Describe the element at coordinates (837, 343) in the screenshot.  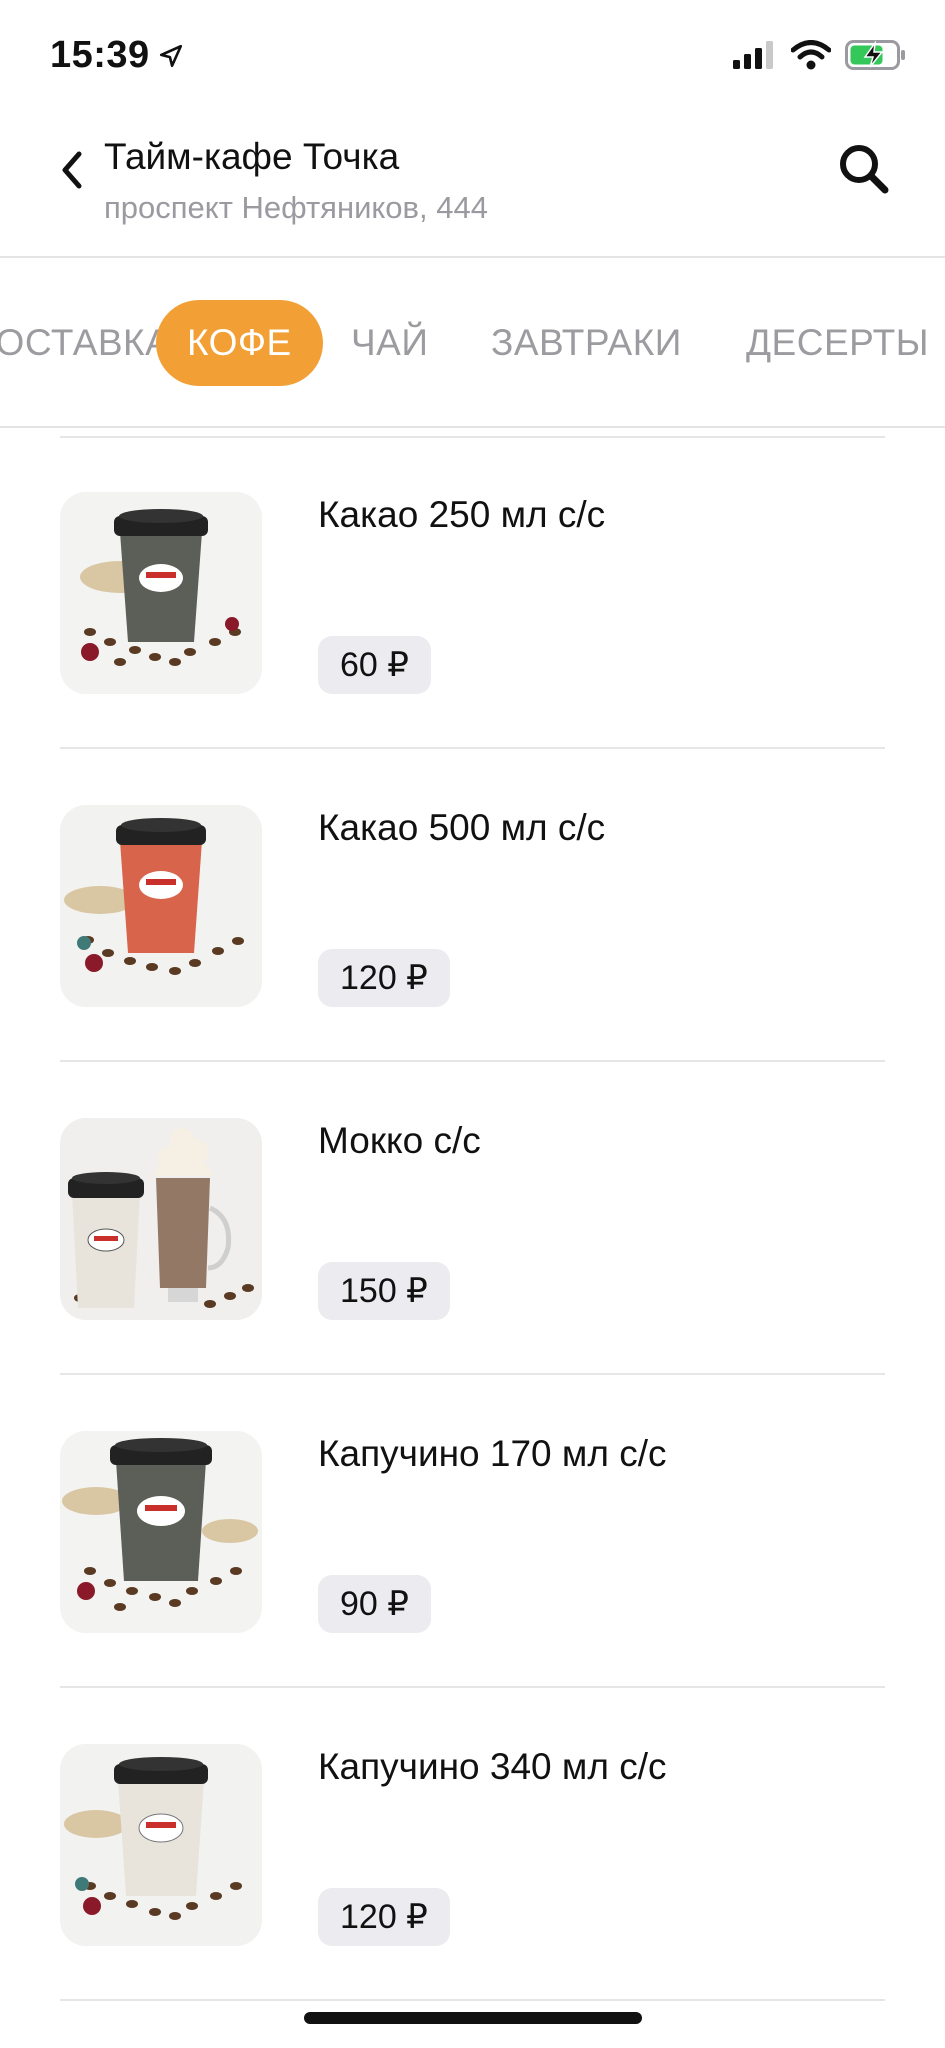
I see `tab-desserts: ДЕСЕРТЫ` at that location.